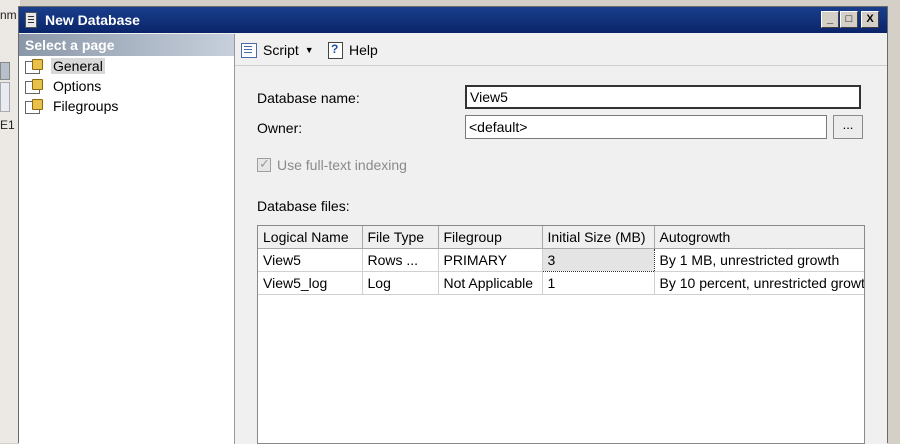 The image size is (900, 444). I want to click on fulltext-indexing-checkbox, so click(264, 164).